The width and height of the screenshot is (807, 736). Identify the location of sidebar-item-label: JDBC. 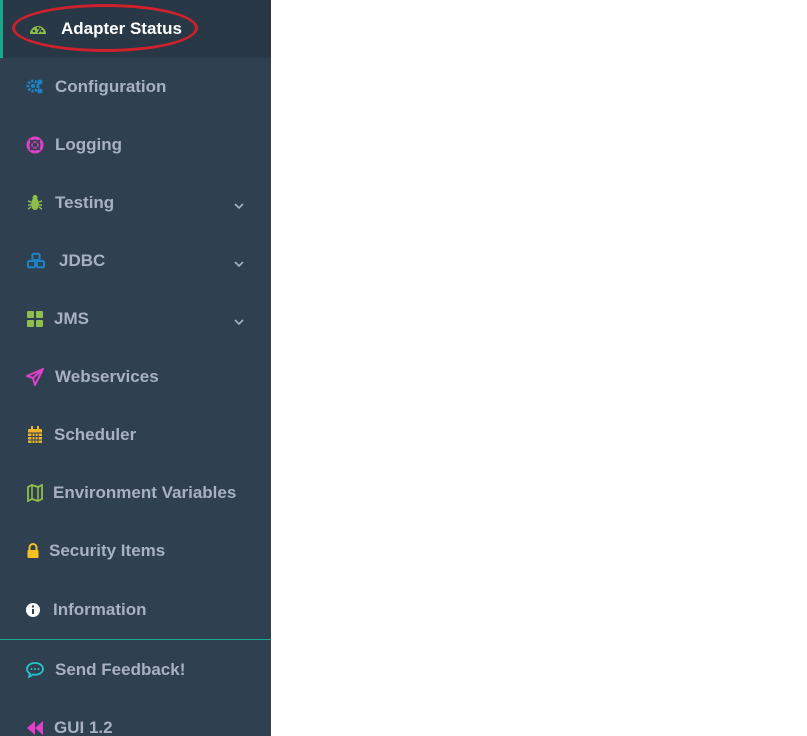
(82, 260).